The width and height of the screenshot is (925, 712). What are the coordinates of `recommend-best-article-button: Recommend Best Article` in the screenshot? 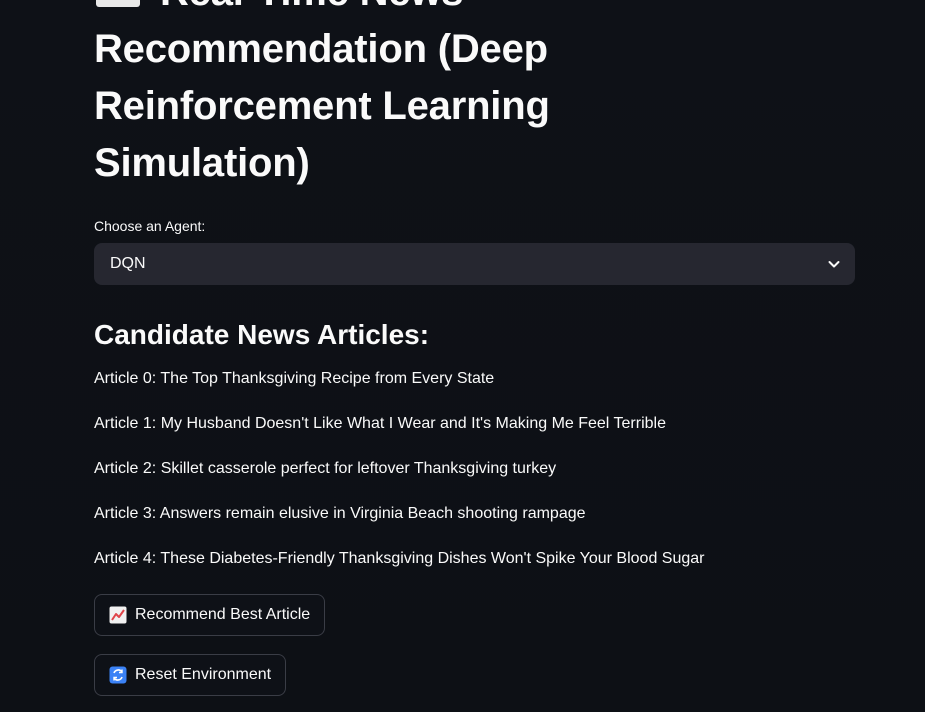 It's located at (210, 615).